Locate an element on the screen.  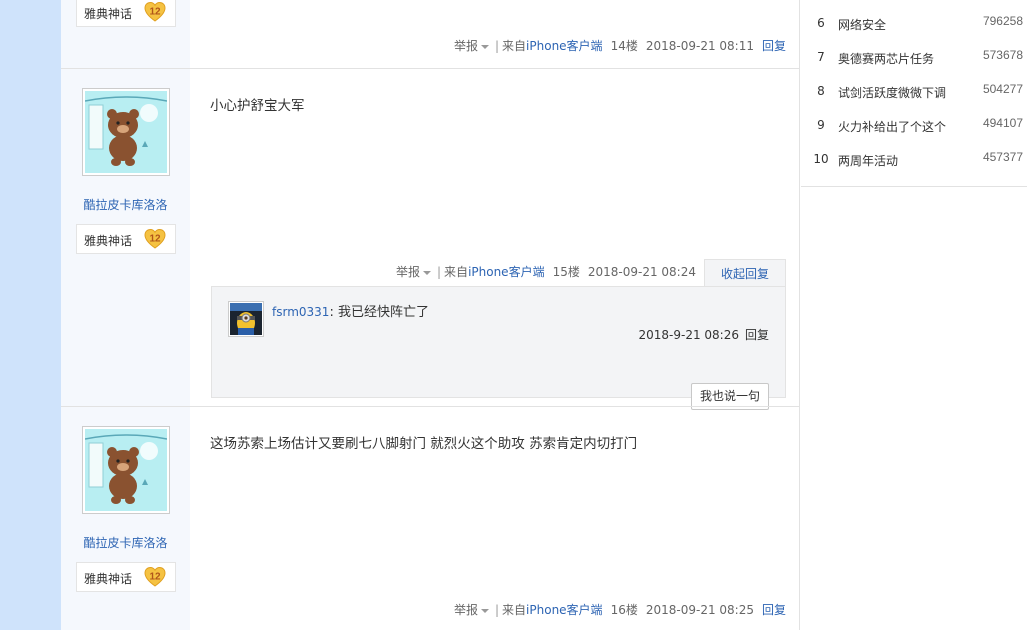
post-meta: 举报 | 来自iPhone客户端 15楼 2018-09-21 08:24 is located at coordinates (545, 272).